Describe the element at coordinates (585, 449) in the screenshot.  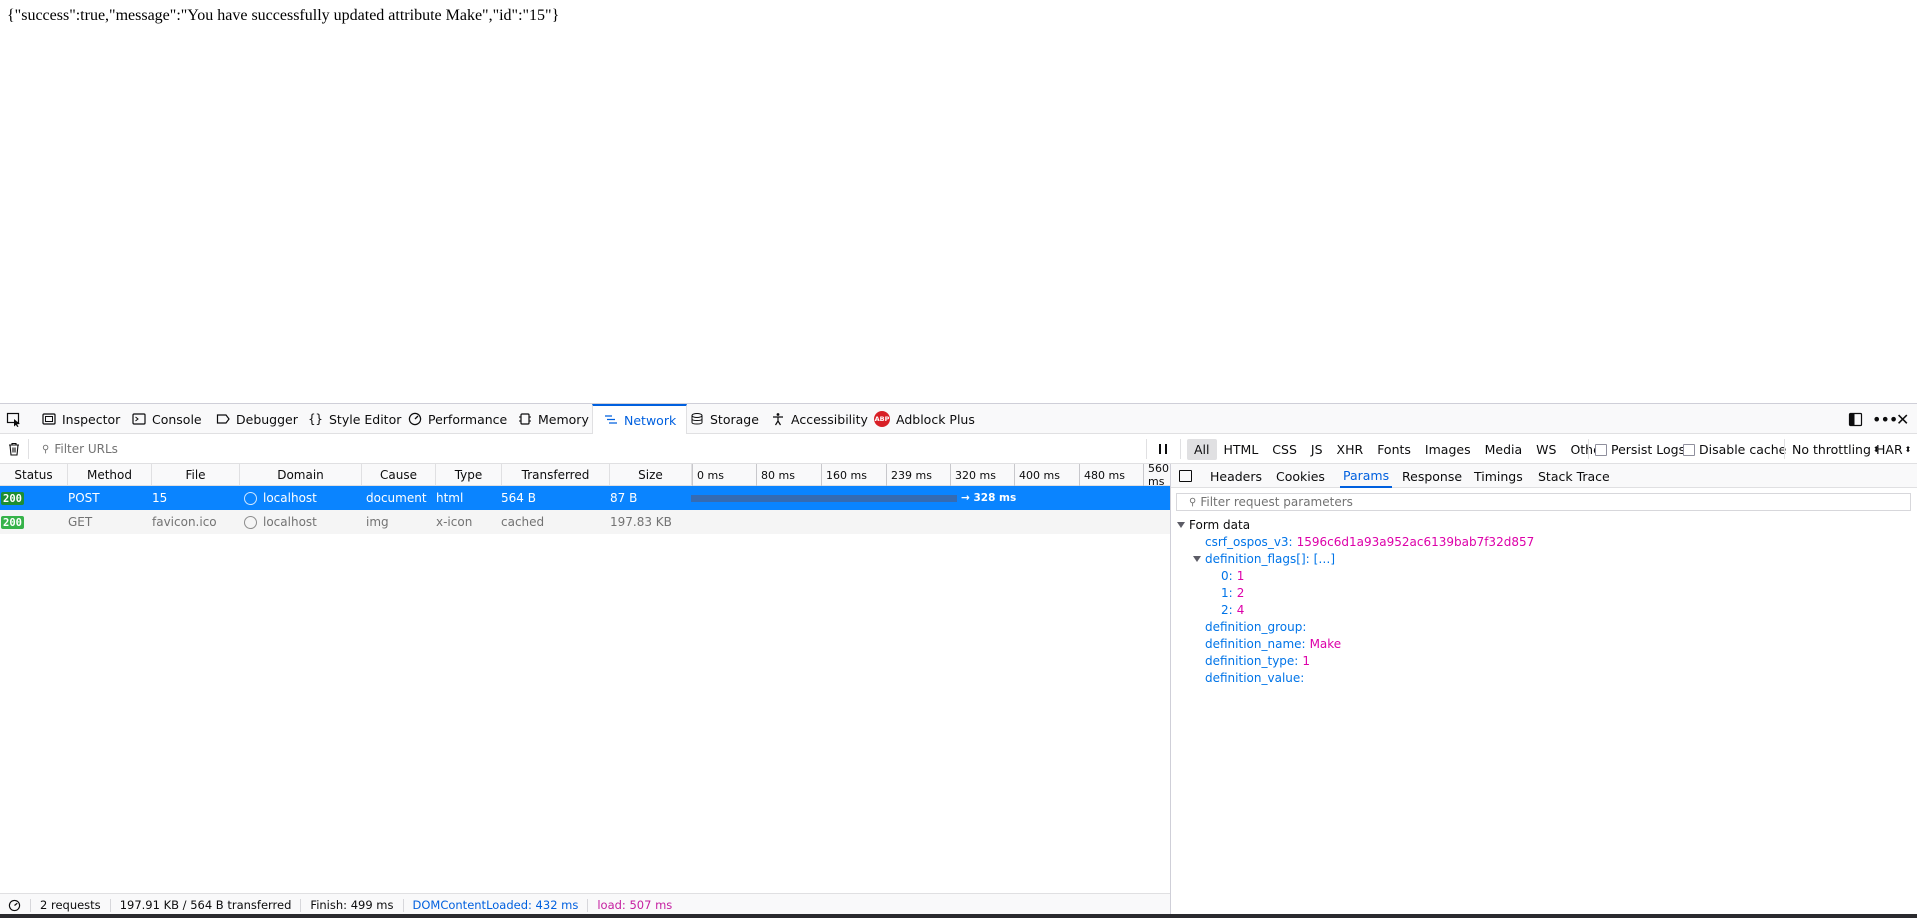
I see `filter-urls-input: ⚲ Filter URLs` at that location.